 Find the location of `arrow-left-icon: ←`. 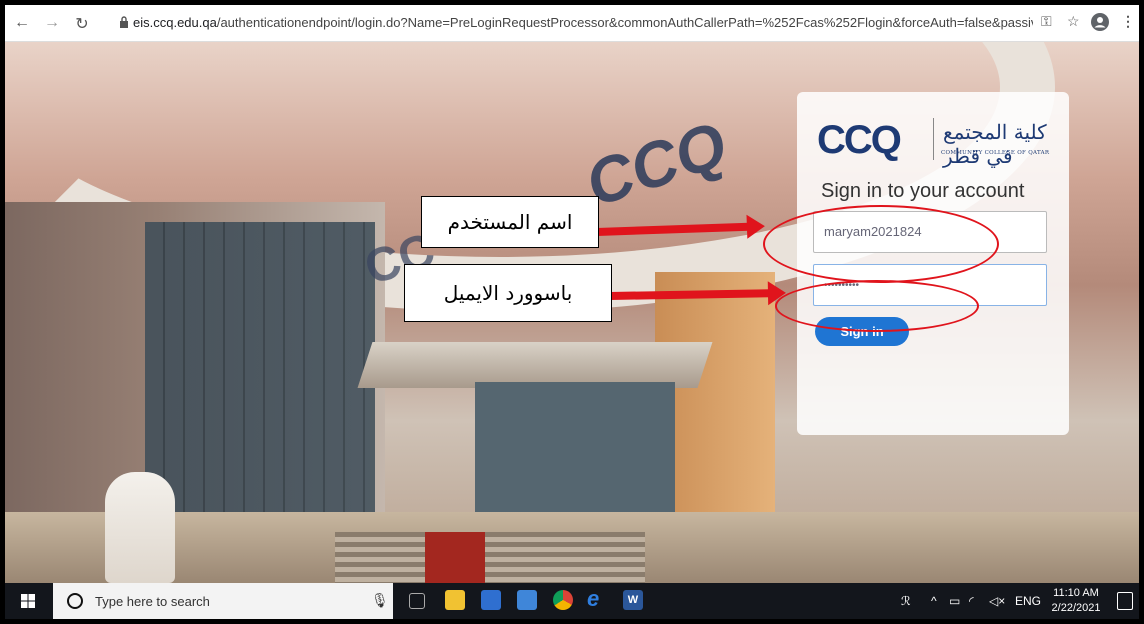

arrow-left-icon: ← is located at coordinates (22, 23).